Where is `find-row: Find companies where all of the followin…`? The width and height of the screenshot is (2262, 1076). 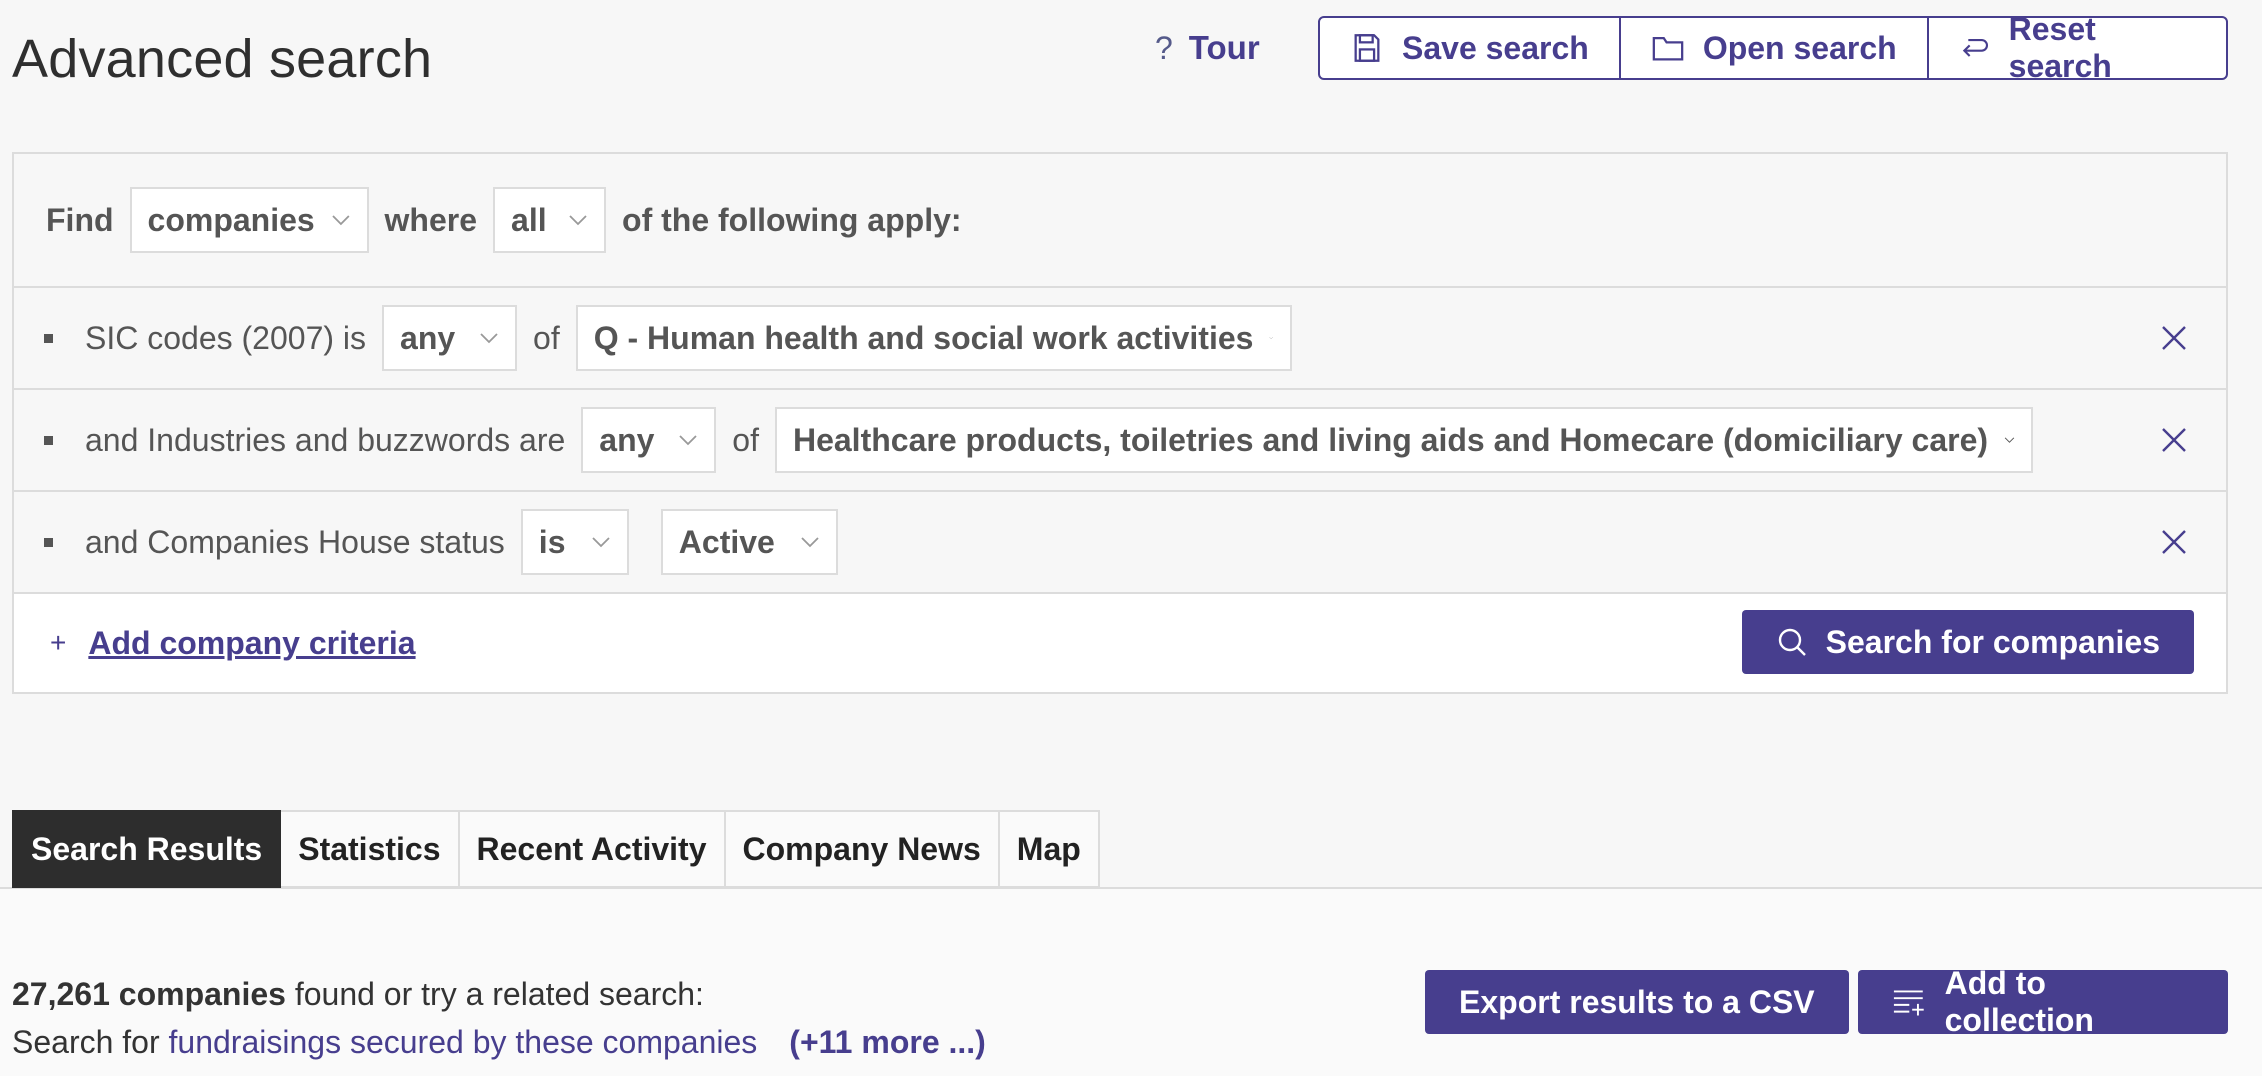 find-row: Find companies where all of the followin… is located at coordinates (1120, 221).